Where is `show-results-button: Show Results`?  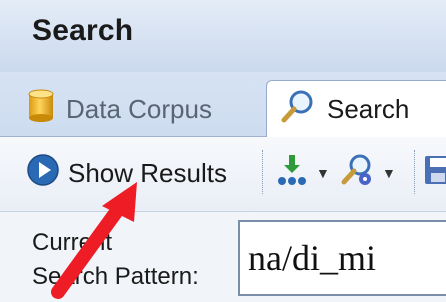 show-results-button: Show Results is located at coordinates (126, 173).